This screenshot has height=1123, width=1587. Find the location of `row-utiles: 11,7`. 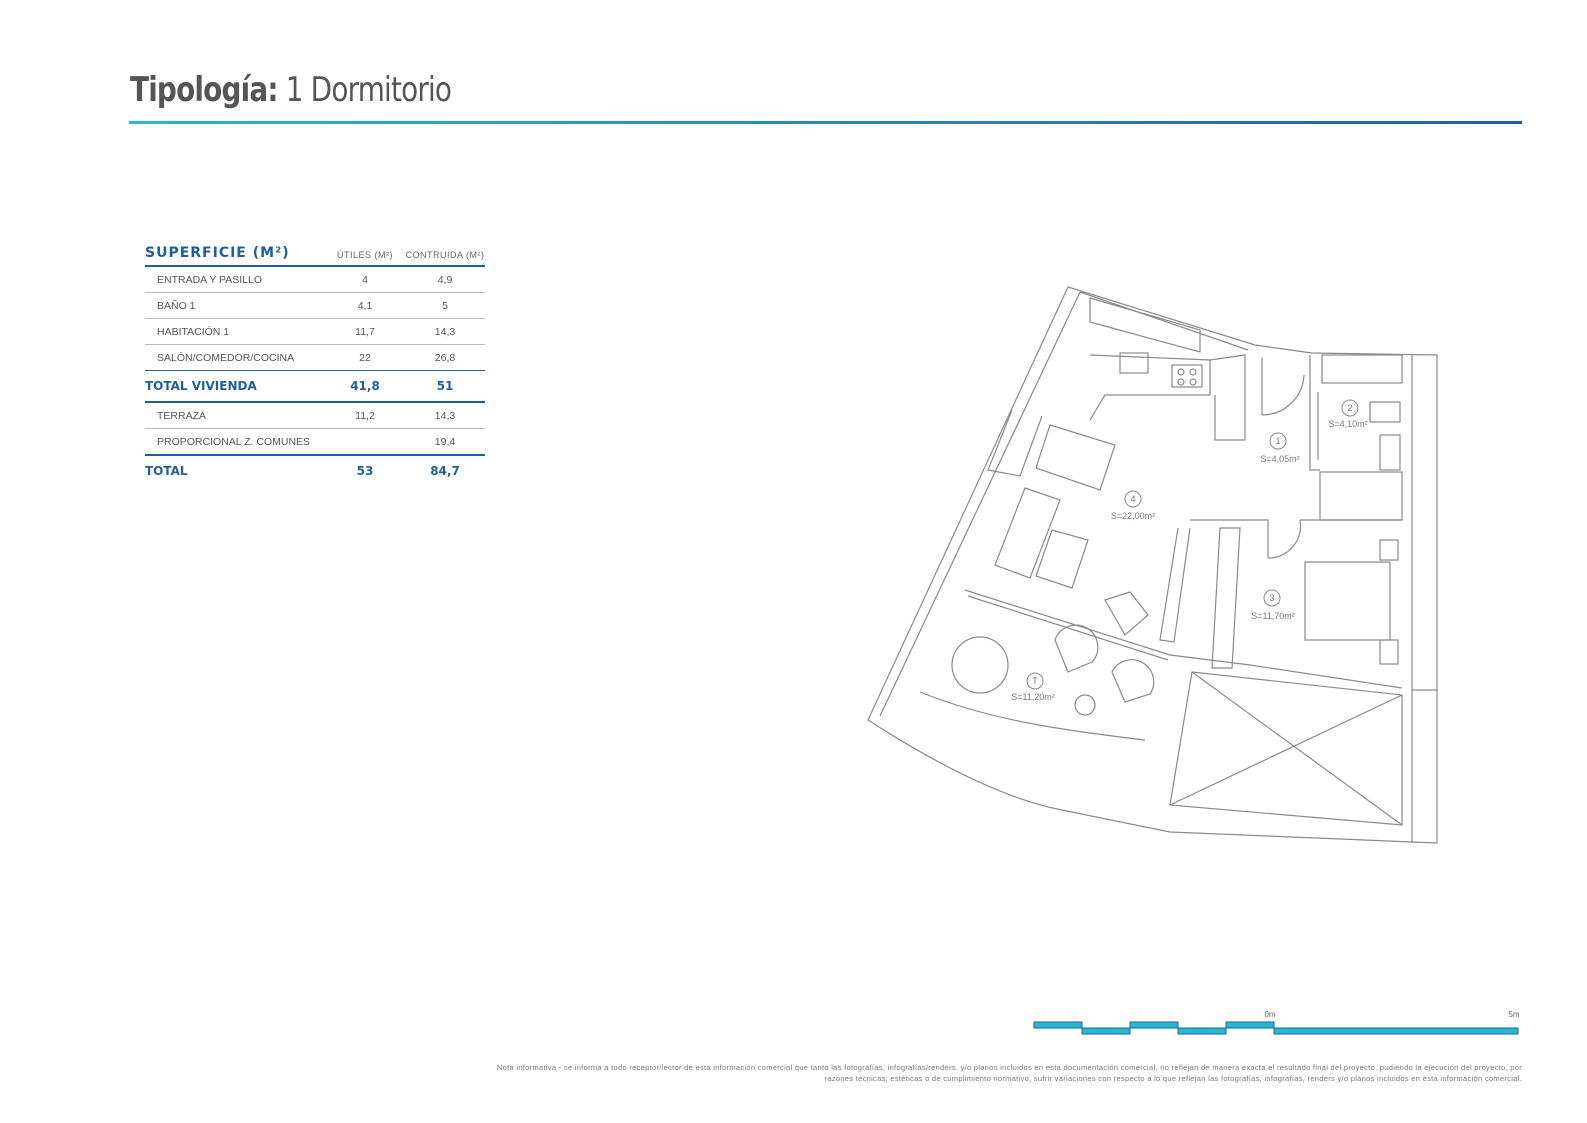

row-utiles: 11,7 is located at coordinates (365, 331).